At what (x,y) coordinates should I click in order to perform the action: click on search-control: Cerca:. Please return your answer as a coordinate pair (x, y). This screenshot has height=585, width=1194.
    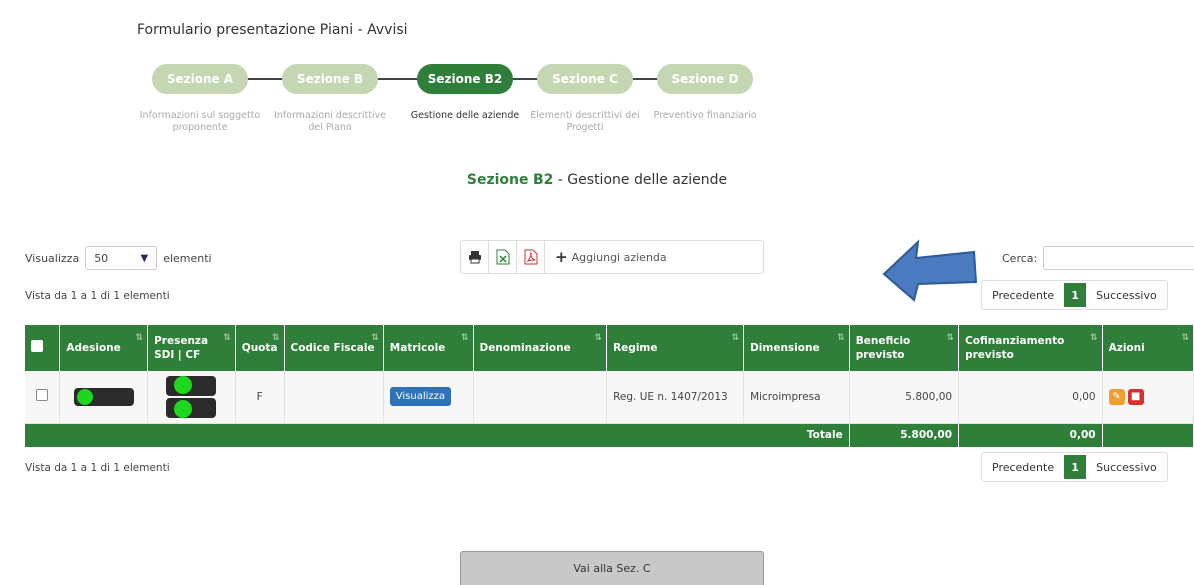
    Looking at the image, I should click on (1098, 258).